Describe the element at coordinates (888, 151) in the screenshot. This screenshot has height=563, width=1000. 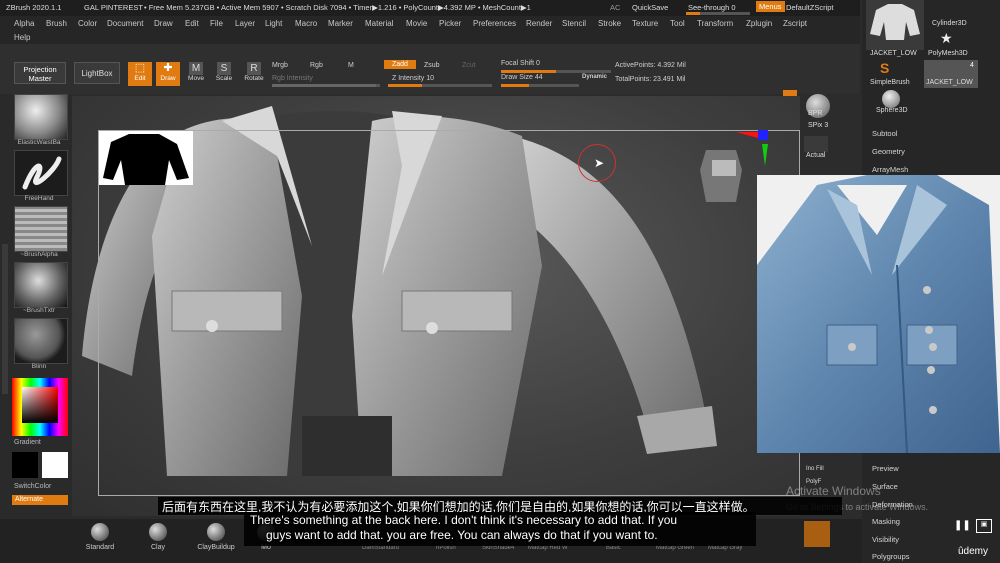
I see `tray-geometry: Geometry` at that location.